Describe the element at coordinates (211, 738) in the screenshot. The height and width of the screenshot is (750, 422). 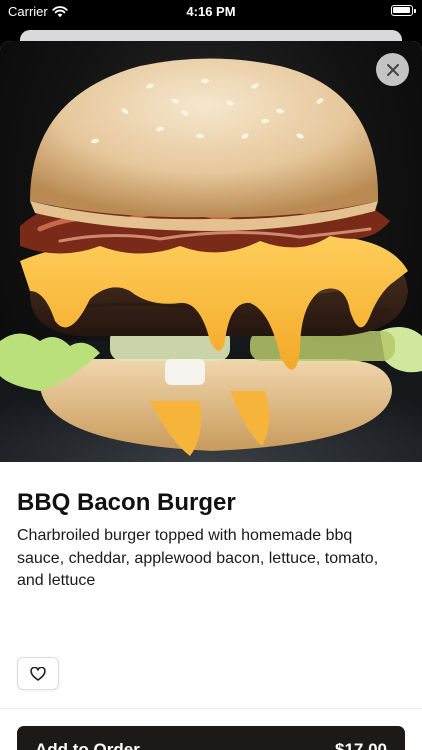
I see `add-to-order-button: Add to Order $17.00` at that location.